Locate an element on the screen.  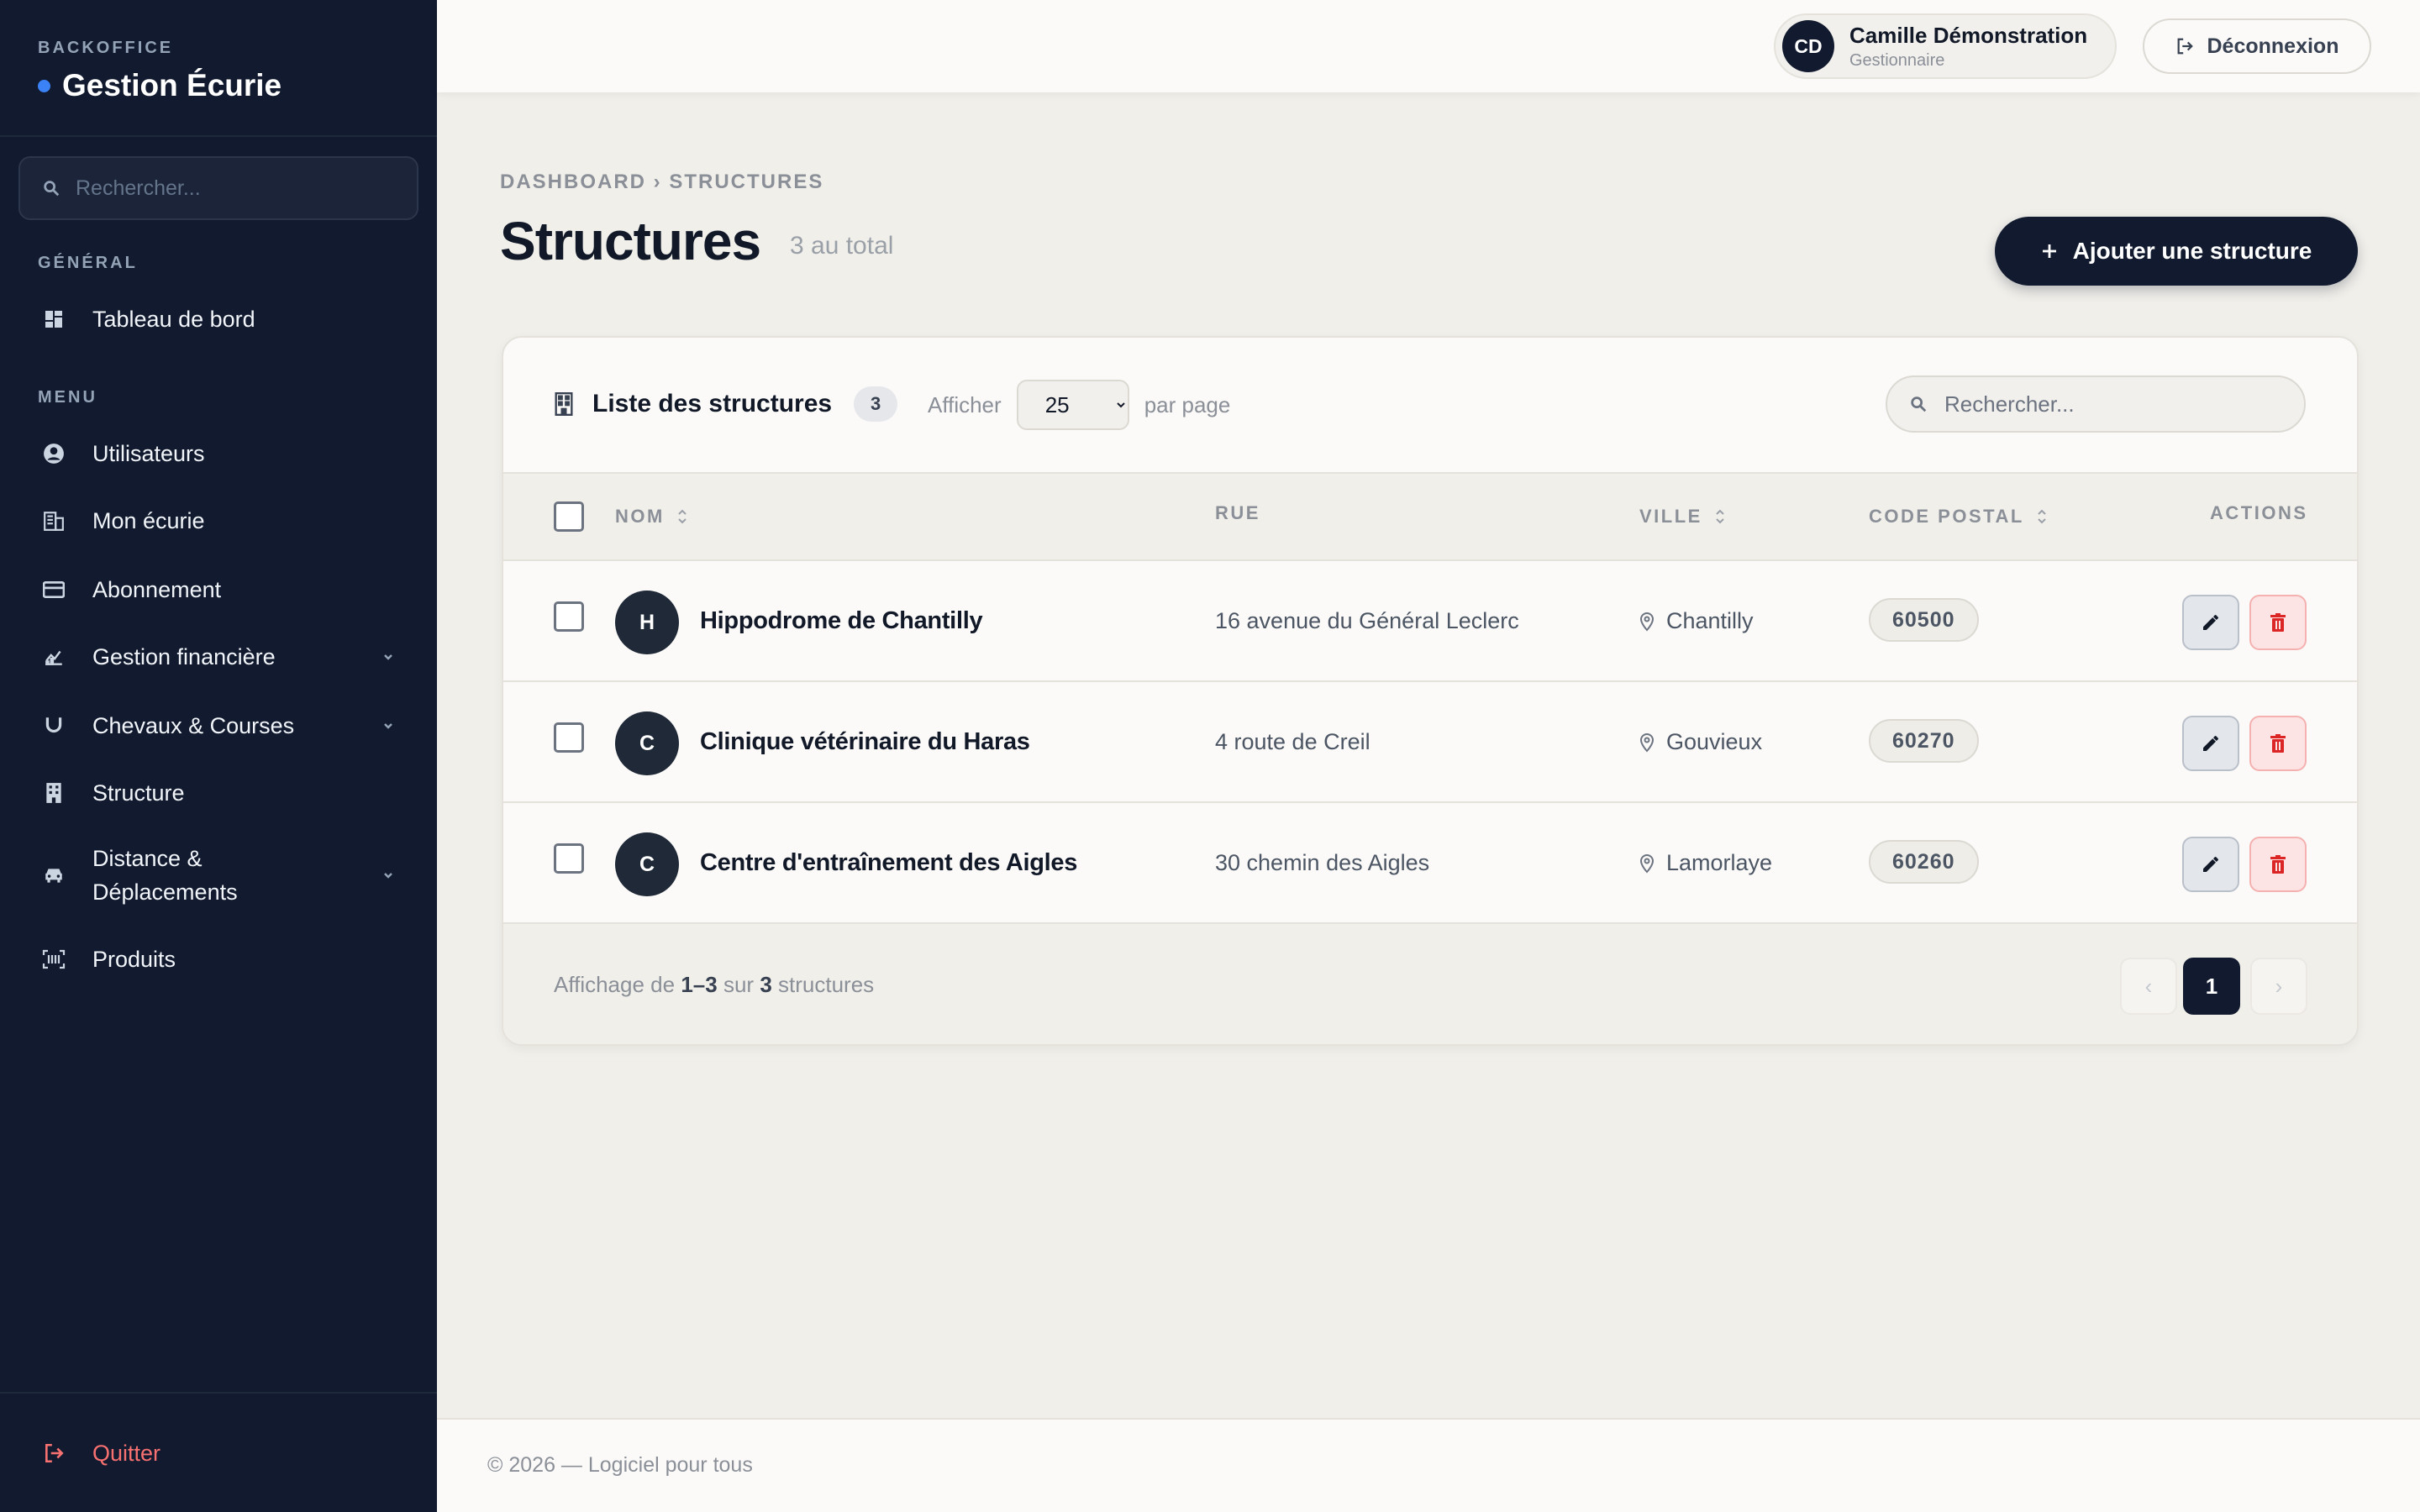
sidebar-search is located at coordinates (218, 188).